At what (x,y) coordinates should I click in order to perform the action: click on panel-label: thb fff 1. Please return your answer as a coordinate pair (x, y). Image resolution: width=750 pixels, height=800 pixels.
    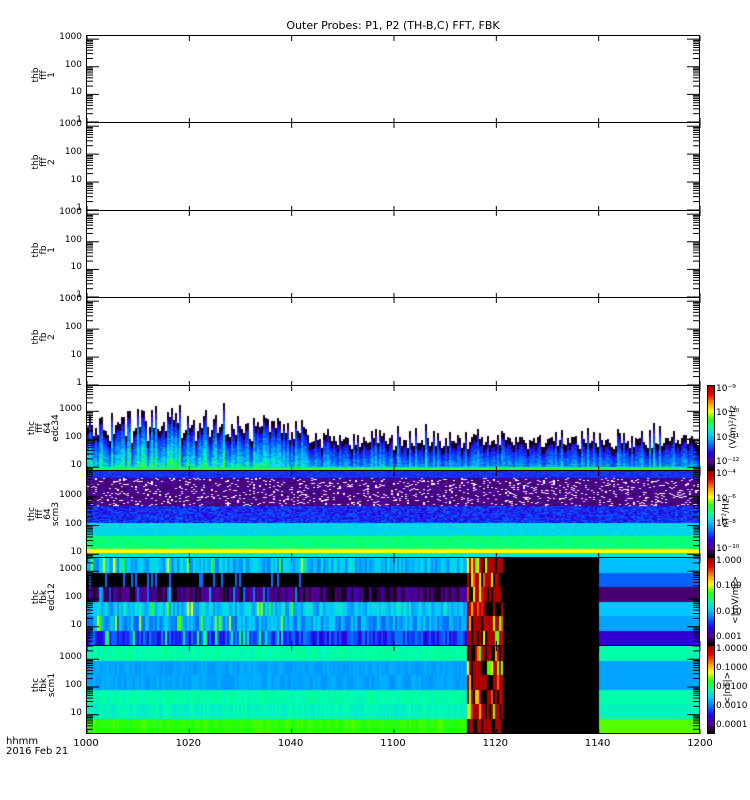
    Looking at the image, I should click on (44, 75).